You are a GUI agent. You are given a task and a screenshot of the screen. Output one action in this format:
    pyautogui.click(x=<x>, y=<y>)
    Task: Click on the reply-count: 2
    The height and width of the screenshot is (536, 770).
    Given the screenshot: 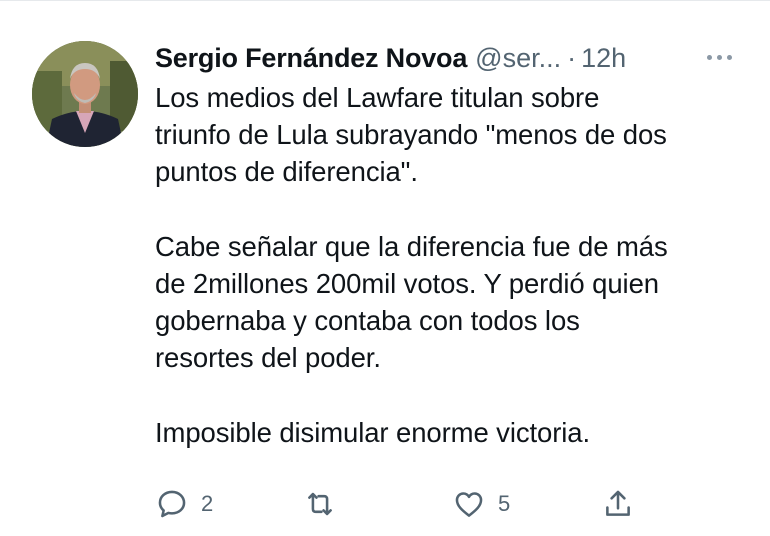 What is the action you would take?
    pyautogui.click(x=207, y=503)
    